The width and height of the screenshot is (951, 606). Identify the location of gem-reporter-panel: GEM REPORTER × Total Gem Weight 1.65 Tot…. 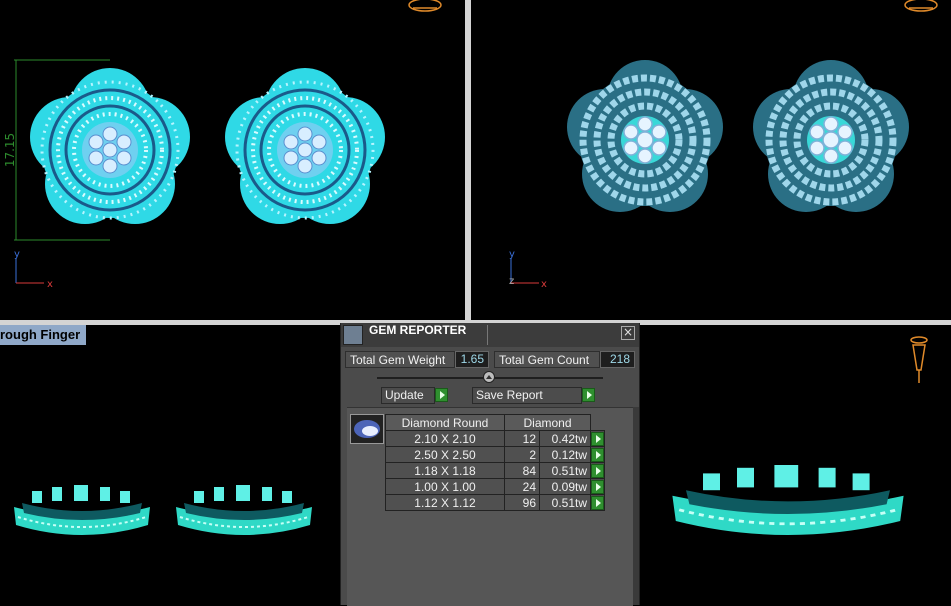
(490, 464).